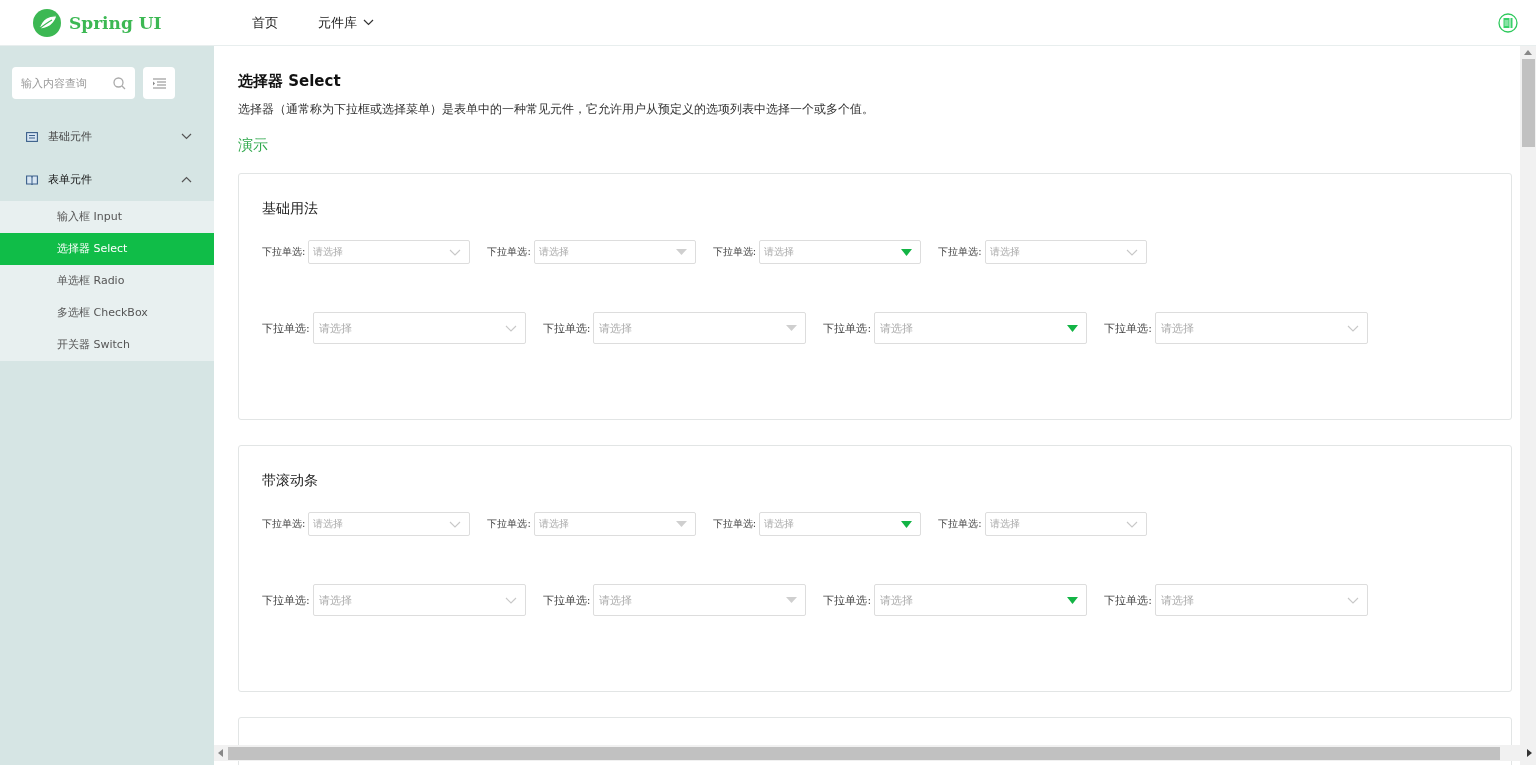 The image size is (1539, 765). Describe the element at coordinates (73, 83) in the screenshot. I see `search-field: 输入内容查询` at that location.